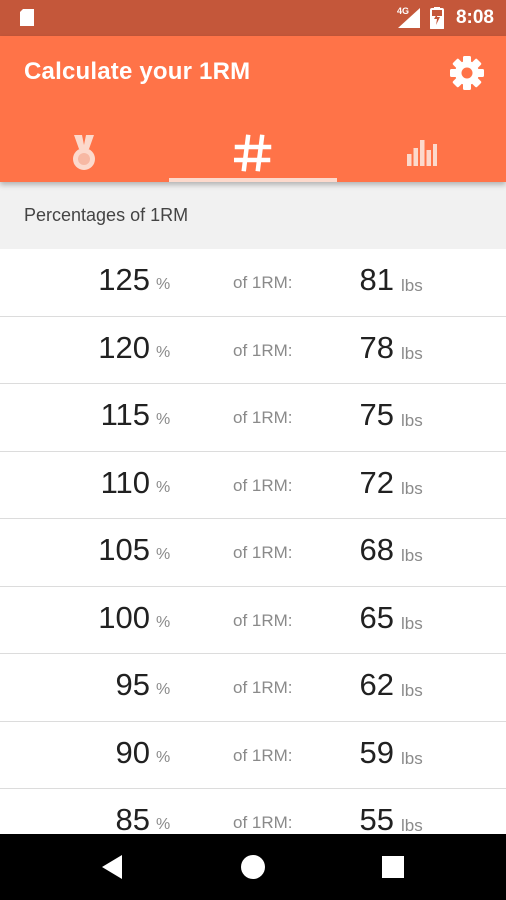 The width and height of the screenshot is (506, 900). I want to click on list-item: 90 % of 1RM: 59 lbs, so click(253, 755).